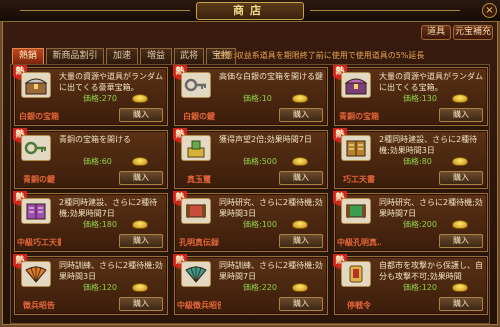 This screenshot has height=327, width=500. What do you see at coordinates (90, 158) in the screenshot?
I see `shop-item-card: 熱青銅の鍵 青銅の宝箱を開ける 価格:60 購入` at bounding box center [90, 158].